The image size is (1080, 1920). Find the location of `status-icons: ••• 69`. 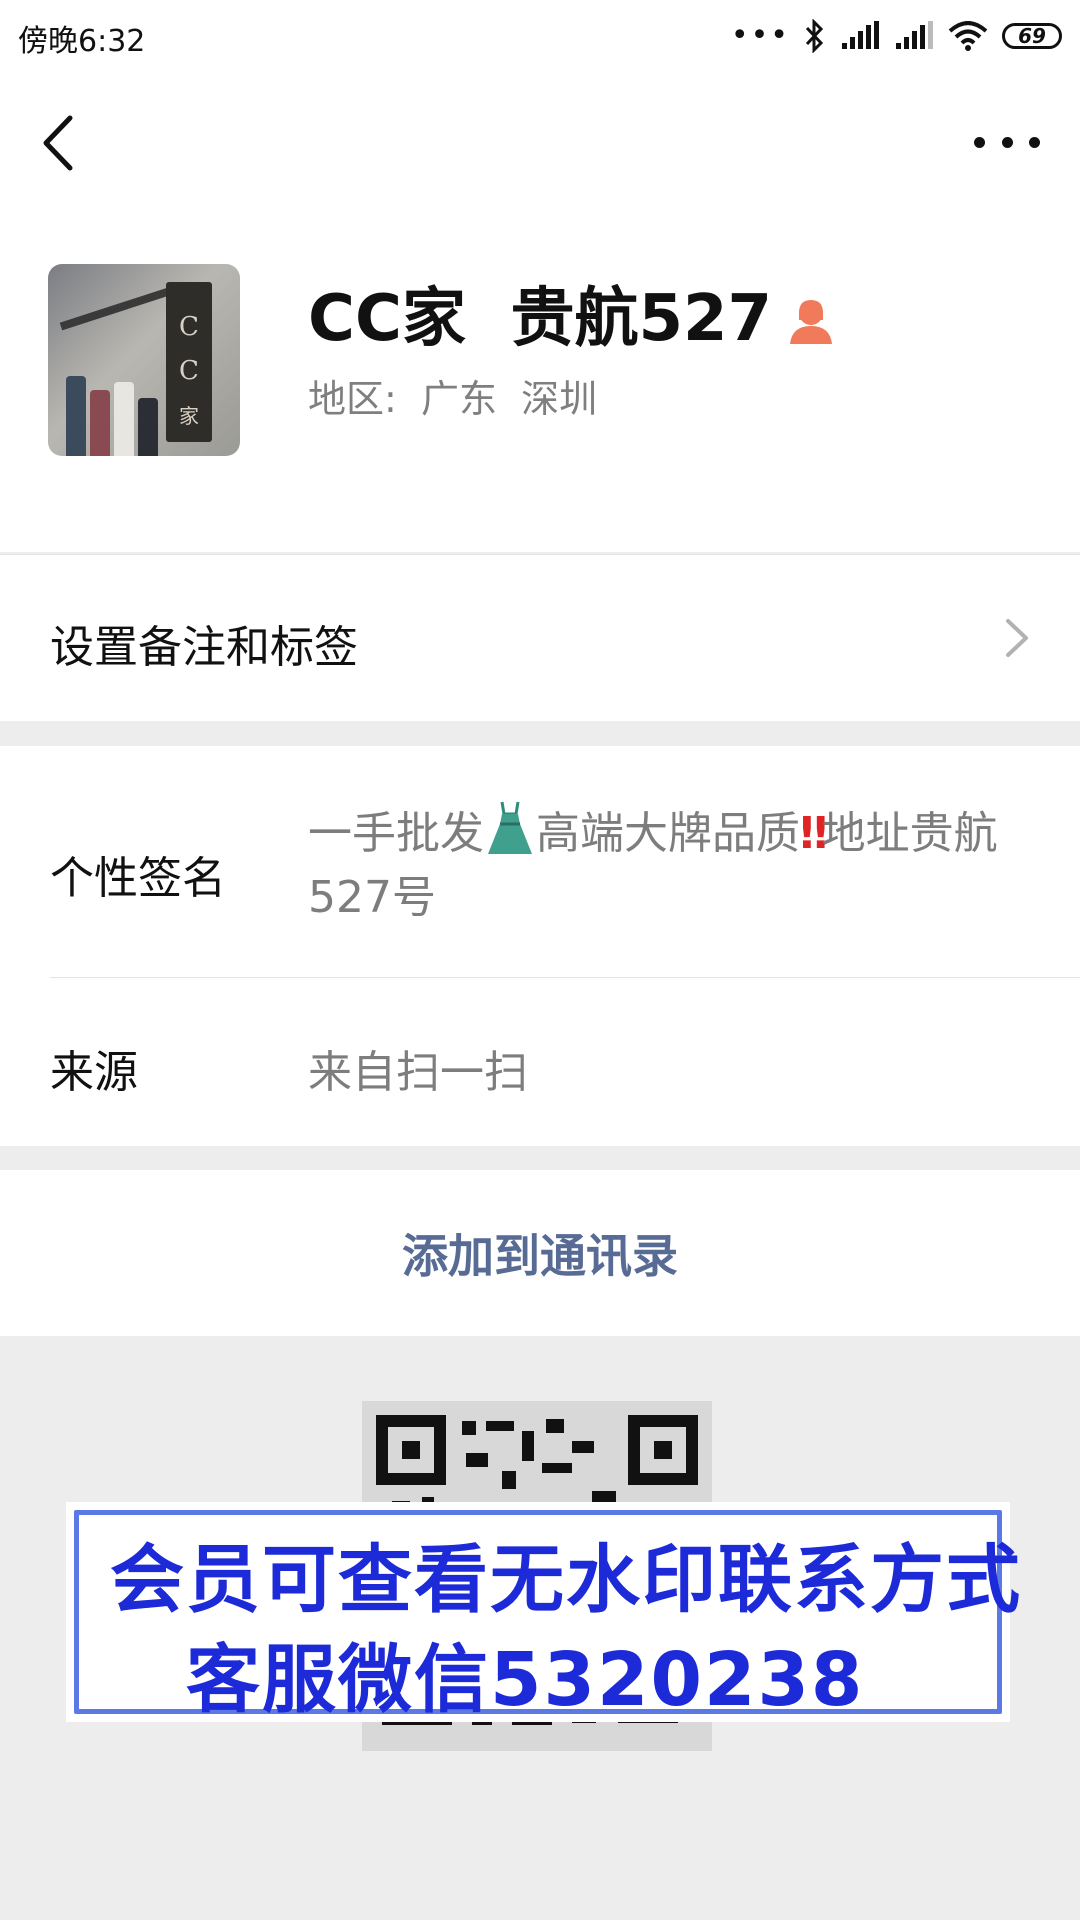

status-icons: ••• 69 is located at coordinates (896, 36).